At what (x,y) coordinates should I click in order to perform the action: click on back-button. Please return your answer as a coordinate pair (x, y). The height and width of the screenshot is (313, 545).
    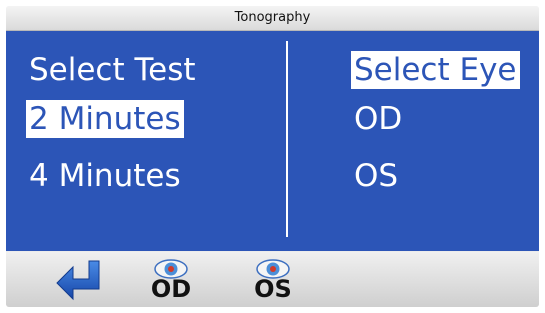
    Looking at the image, I should click on (80, 279).